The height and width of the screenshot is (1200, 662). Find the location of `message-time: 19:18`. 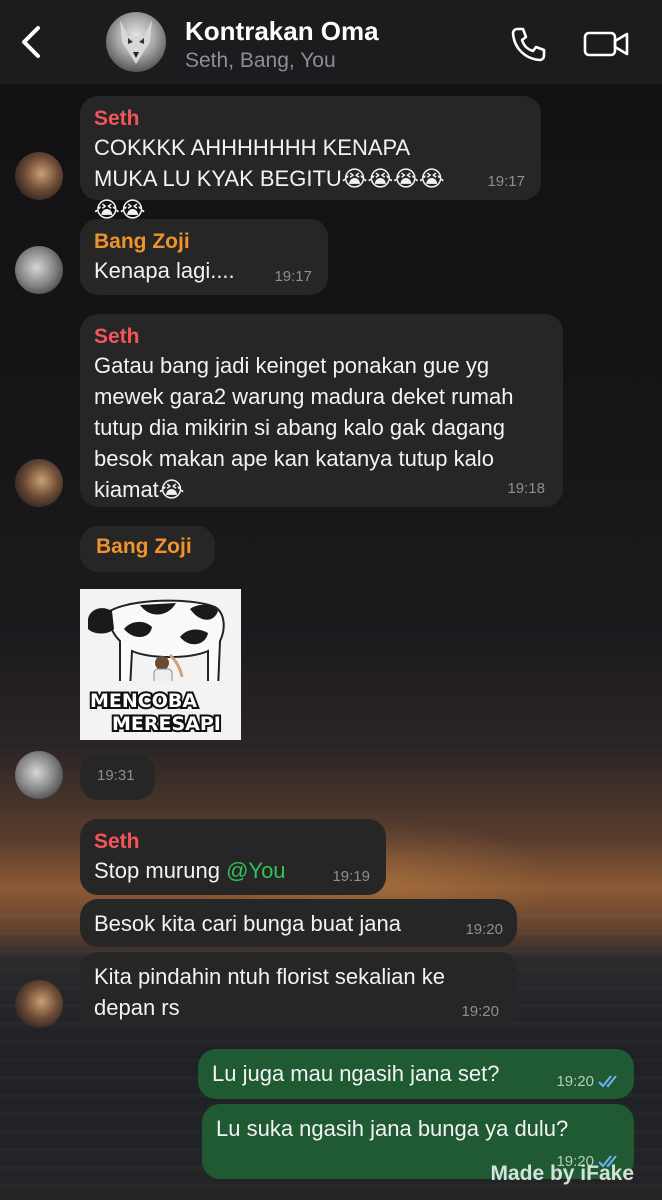

message-time: 19:18 is located at coordinates (526, 488).